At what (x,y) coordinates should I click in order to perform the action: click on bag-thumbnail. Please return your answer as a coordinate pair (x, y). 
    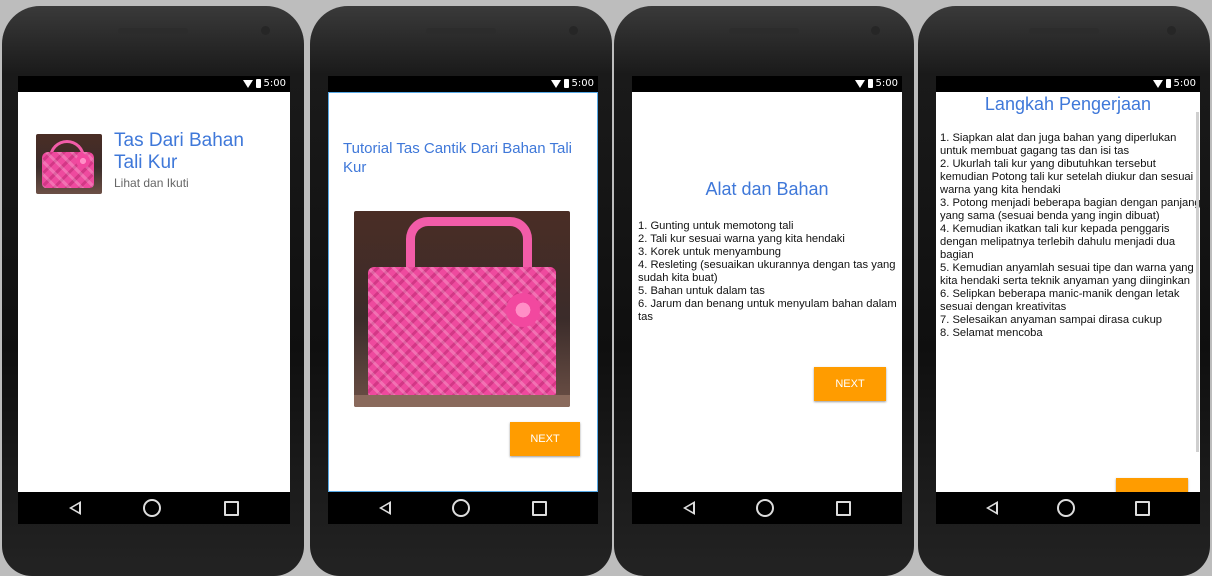
    Looking at the image, I should click on (69, 164).